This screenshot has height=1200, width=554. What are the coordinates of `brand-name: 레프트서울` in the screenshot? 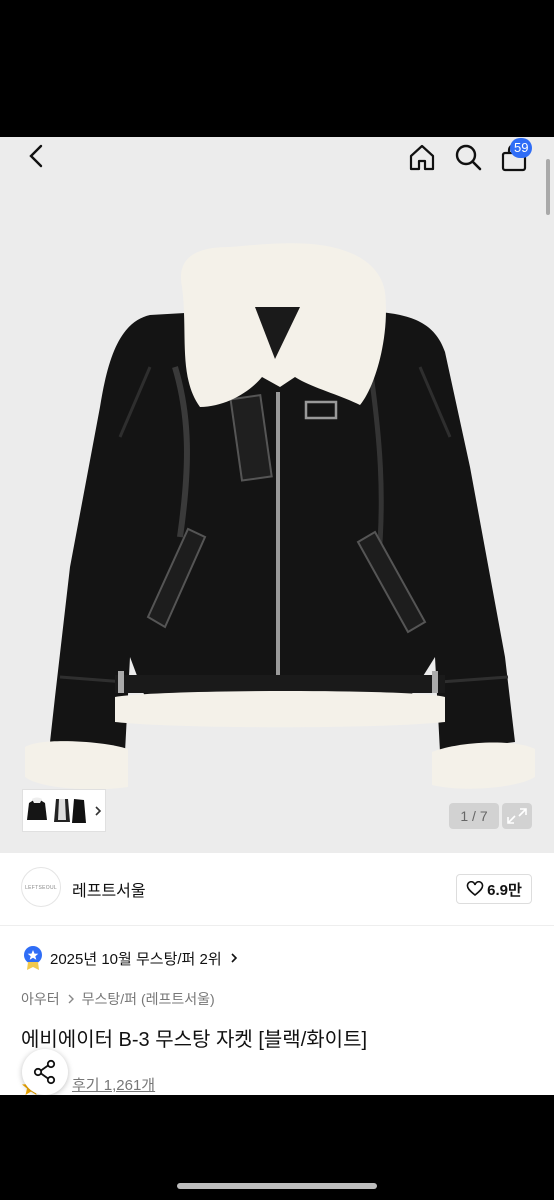 It's located at (109, 889).